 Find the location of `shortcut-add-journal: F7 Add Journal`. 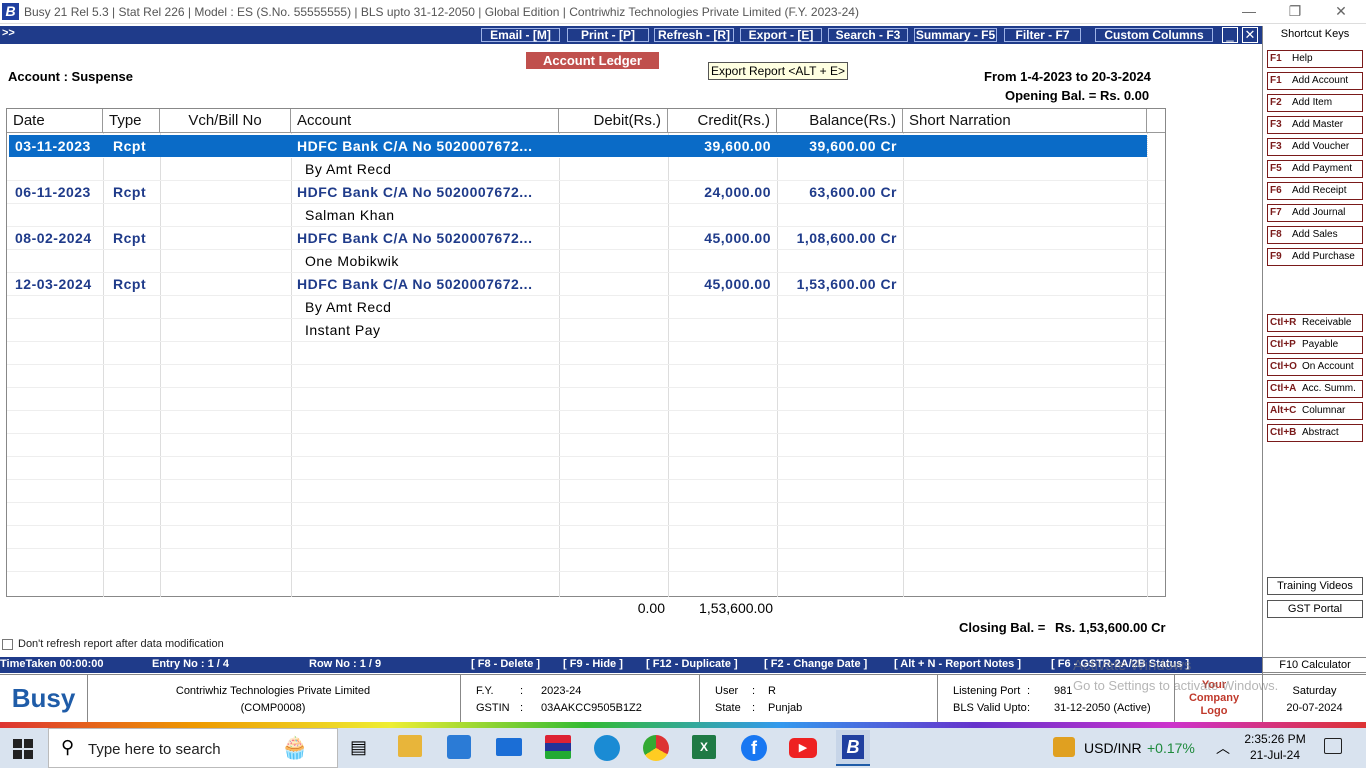

shortcut-add-journal: F7 Add Journal is located at coordinates (1315, 213).